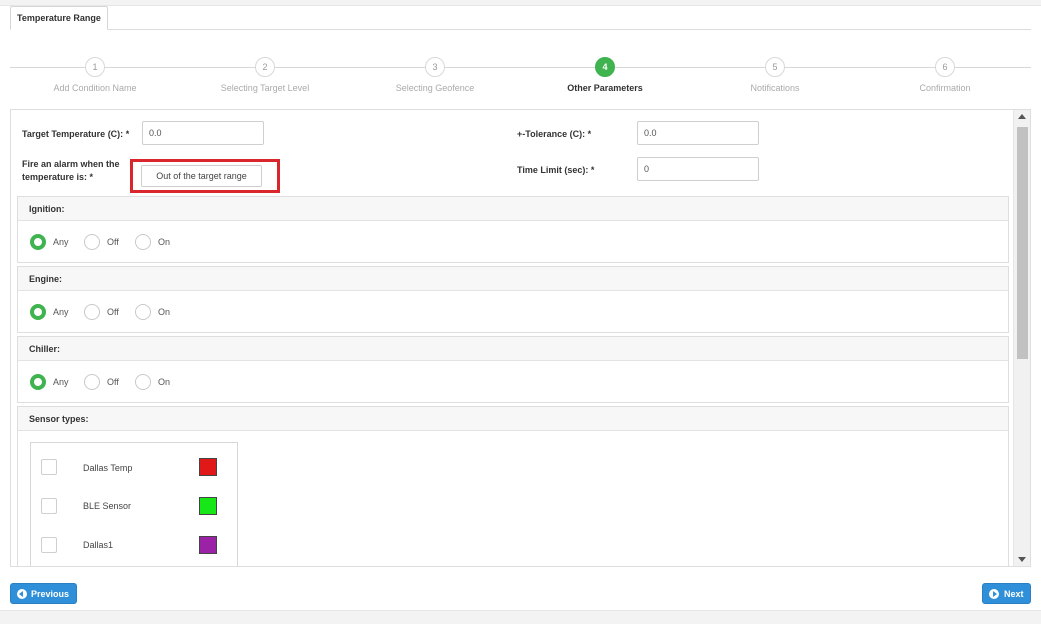 The height and width of the screenshot is (624, 1041). I want to click on next-button: Next, so click(1006, 593).